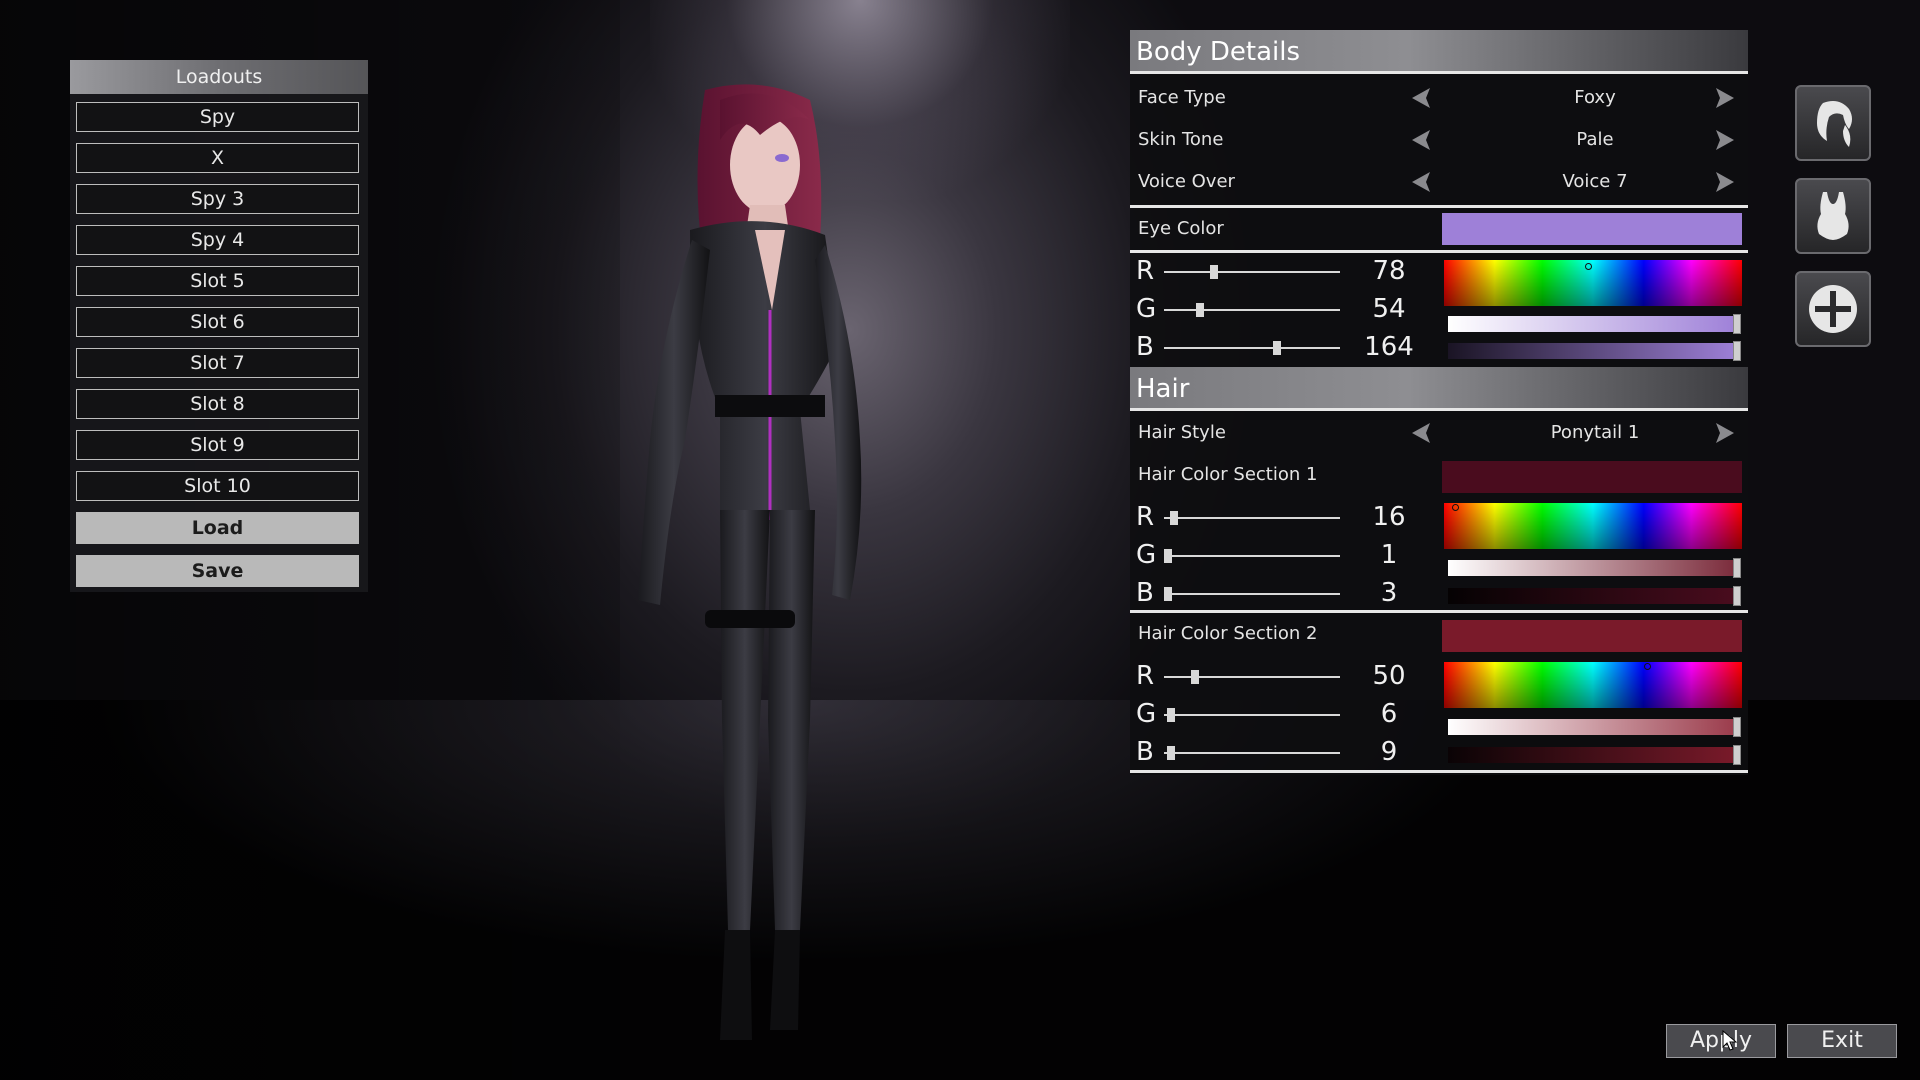 This screenshot has height=1080, width=1920. Describe the element at coordinates (1455, 507) in the screenshot. I see `hair1-hue-marker` at that location.